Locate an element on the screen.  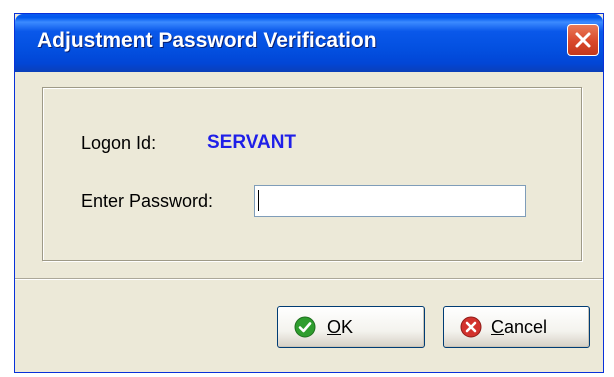
cancel-label-rest: ancel is located at coordinates (526, 327).